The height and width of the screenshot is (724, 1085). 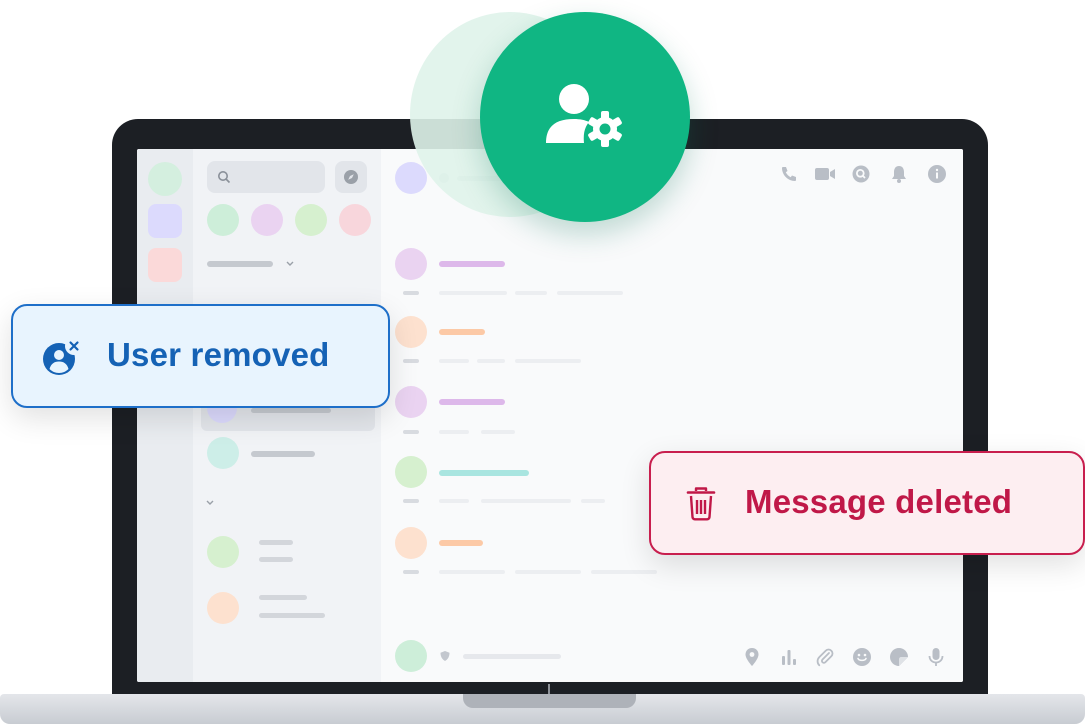 What do you see at coordinates (411, 656) in the screenshot?
I see `composer-avatar` at bounding box center [411, 656].